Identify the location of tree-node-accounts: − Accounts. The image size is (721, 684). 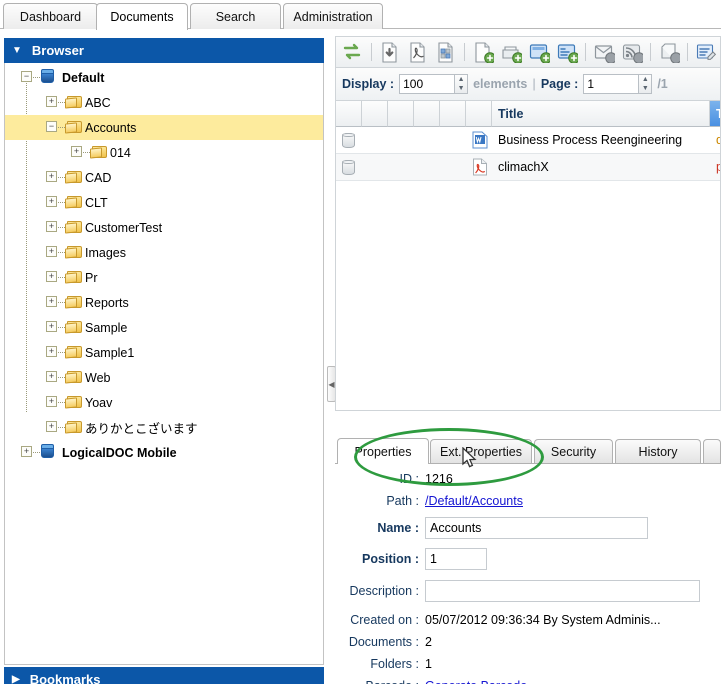
(164, 127).